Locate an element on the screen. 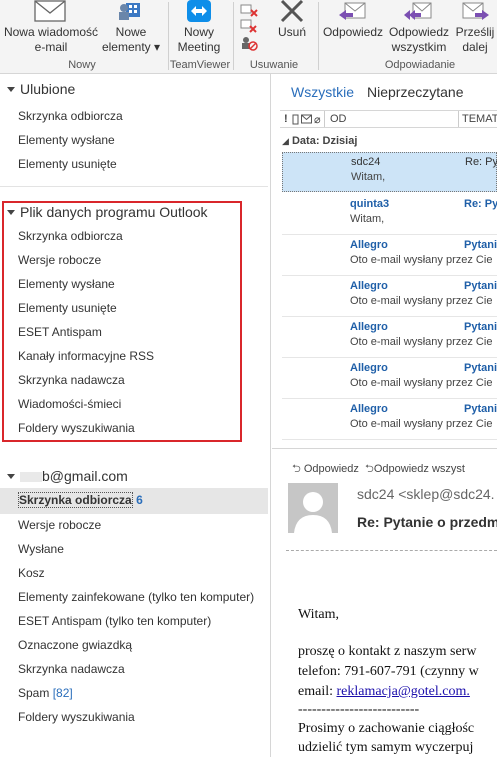  gmail-item-spam: Spam [82] is located at coordinates (45, 693).